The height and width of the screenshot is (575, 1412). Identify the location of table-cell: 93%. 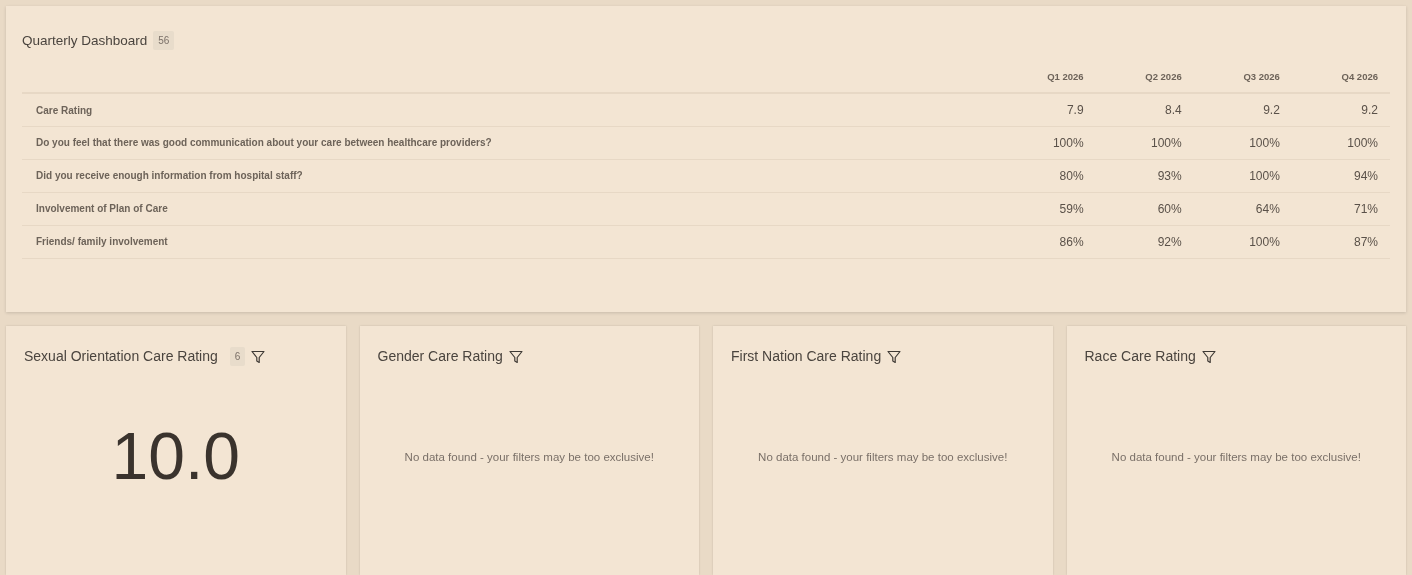
(1144, 176).